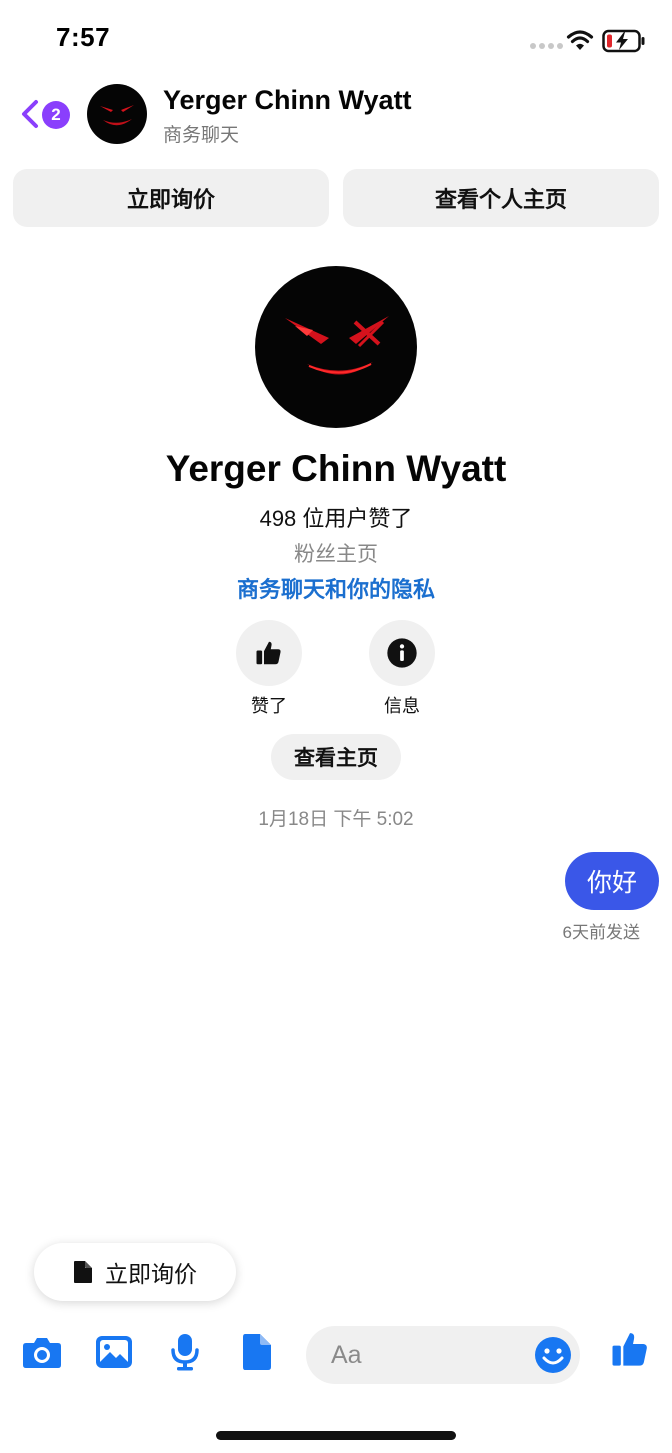  I want to click on gallery-button, so click(114, 1352).